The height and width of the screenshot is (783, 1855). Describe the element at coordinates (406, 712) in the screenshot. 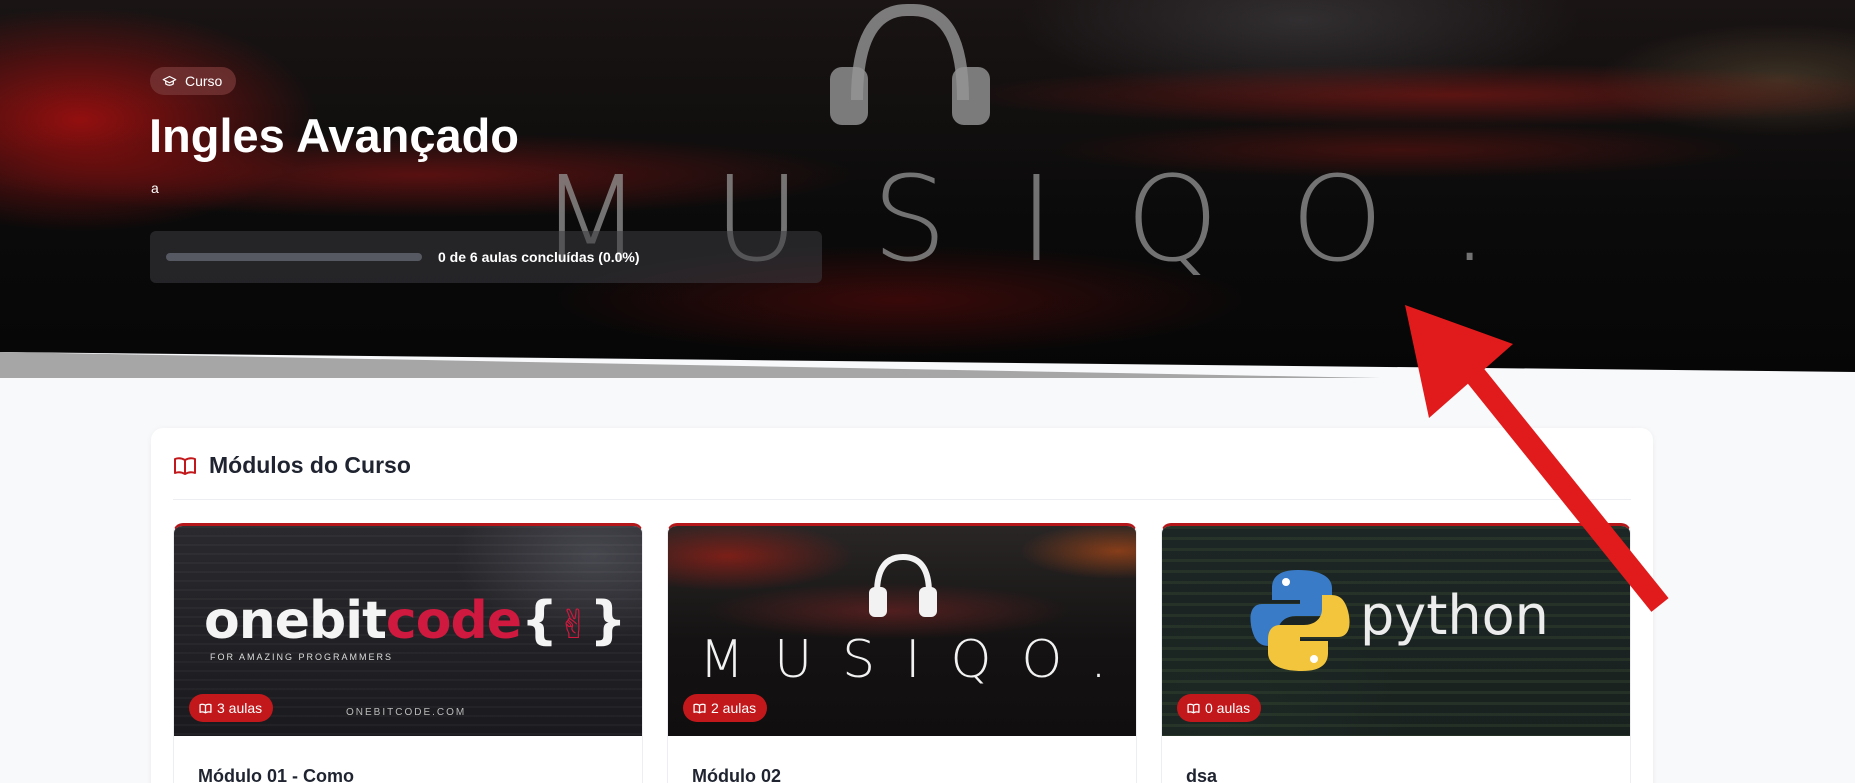

I see `onebitcode-site: ONEBITCODE.COM` at that location.